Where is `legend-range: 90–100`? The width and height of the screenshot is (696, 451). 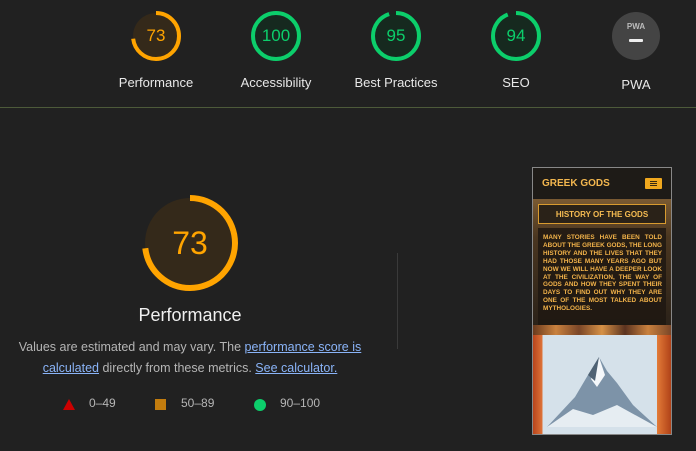 legend-range: 90–100 is located at coordinates (300, 403).